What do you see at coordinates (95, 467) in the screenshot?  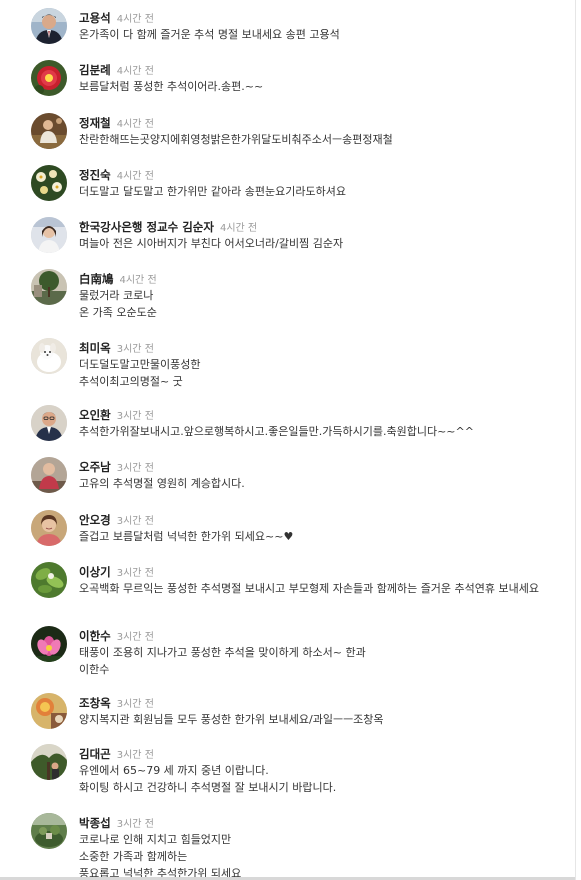 I see `author-name: 오주남` at bounding box center [95, 467].